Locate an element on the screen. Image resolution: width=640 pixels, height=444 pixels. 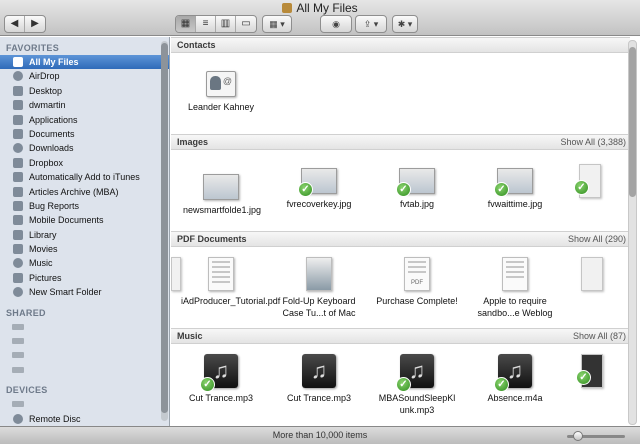
file-item: @ Leander Kahney is located at coordinates (221, 92).